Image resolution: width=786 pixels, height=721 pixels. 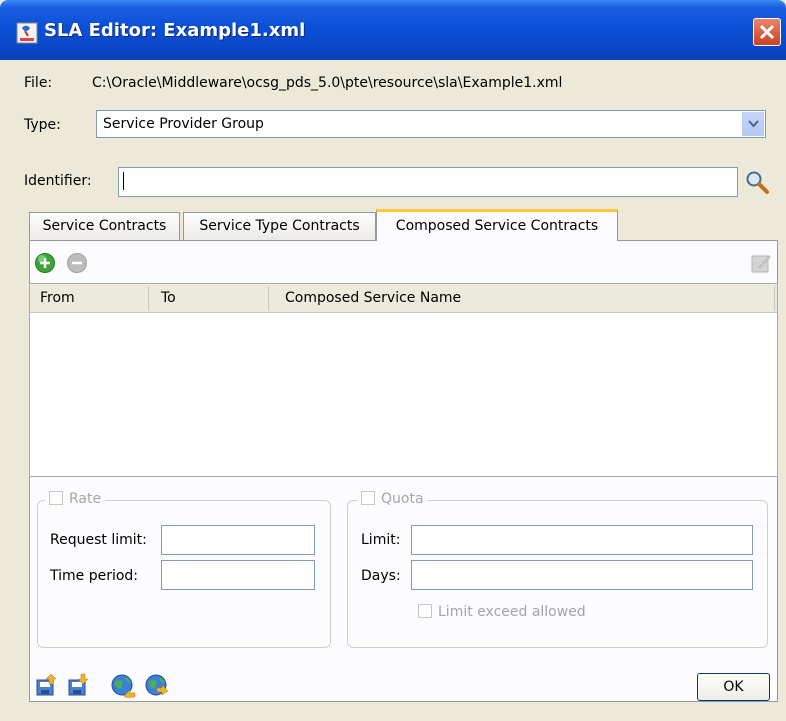 I want to click on identifier-label: Identifier:, so click(x=58, y=181).